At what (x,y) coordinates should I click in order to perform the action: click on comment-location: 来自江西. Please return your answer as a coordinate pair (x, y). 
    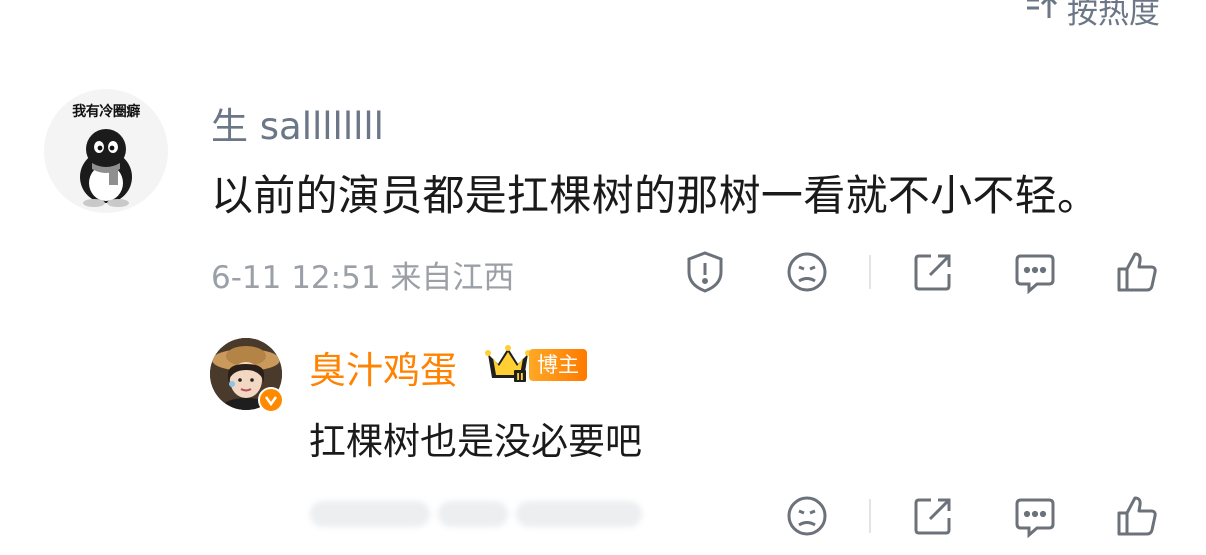
    Looking at the image, I should click on (452, 278).